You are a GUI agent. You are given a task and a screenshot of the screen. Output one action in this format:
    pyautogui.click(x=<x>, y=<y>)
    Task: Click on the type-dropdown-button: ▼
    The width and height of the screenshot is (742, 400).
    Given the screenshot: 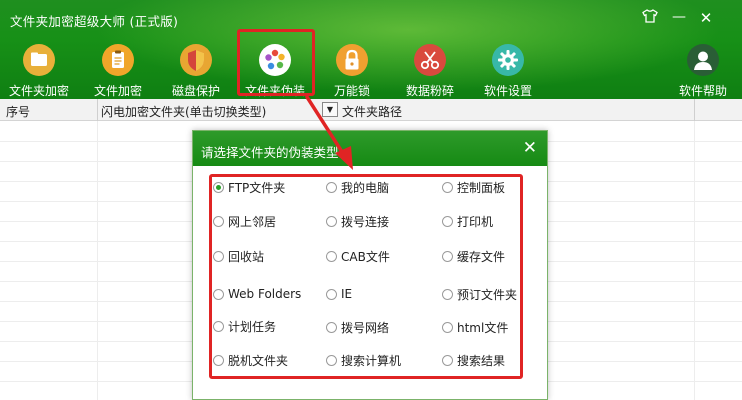 What is the action you would take?
    pyautogui.click(x=330, y=109)
    